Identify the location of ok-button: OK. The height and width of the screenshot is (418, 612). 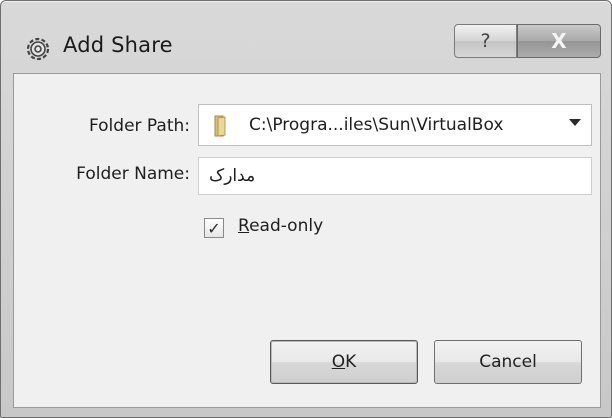
(344, 362).